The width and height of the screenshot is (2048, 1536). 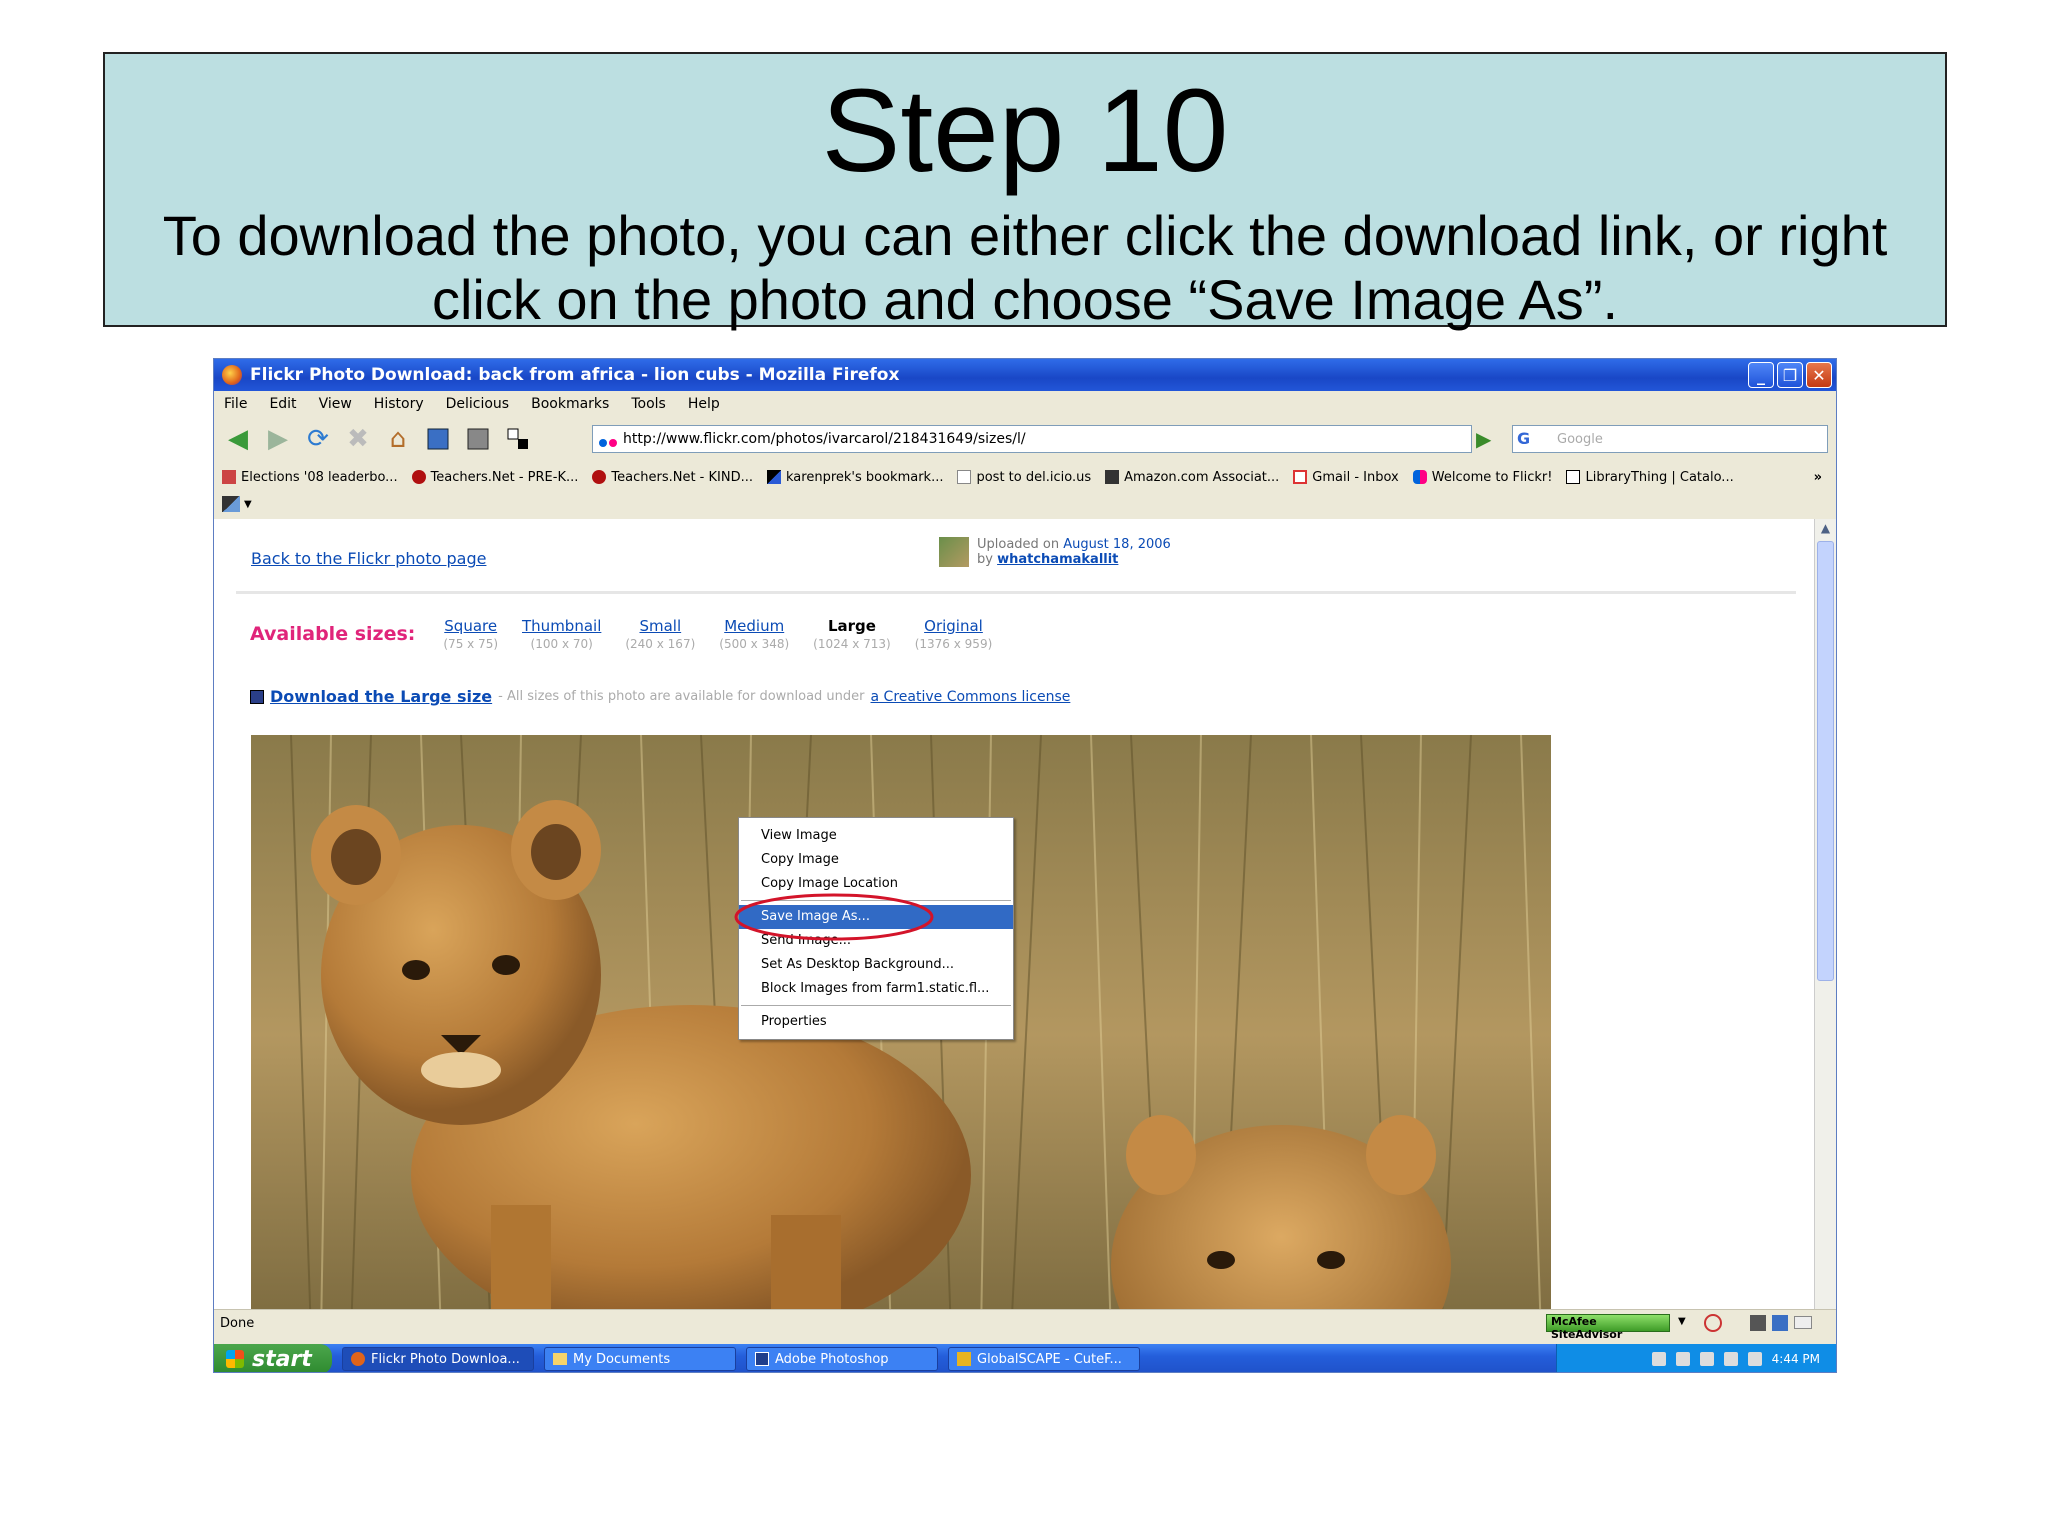 I want to click on bookmark-item: Welcome to Flickr!, so click(x=1482, y=477).